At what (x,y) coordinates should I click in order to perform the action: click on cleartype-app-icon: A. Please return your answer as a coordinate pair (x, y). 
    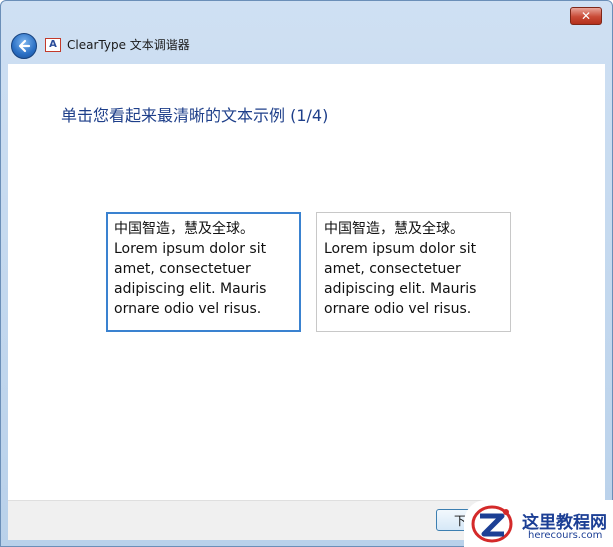
    Looking at the image, I should click on (53, 45).